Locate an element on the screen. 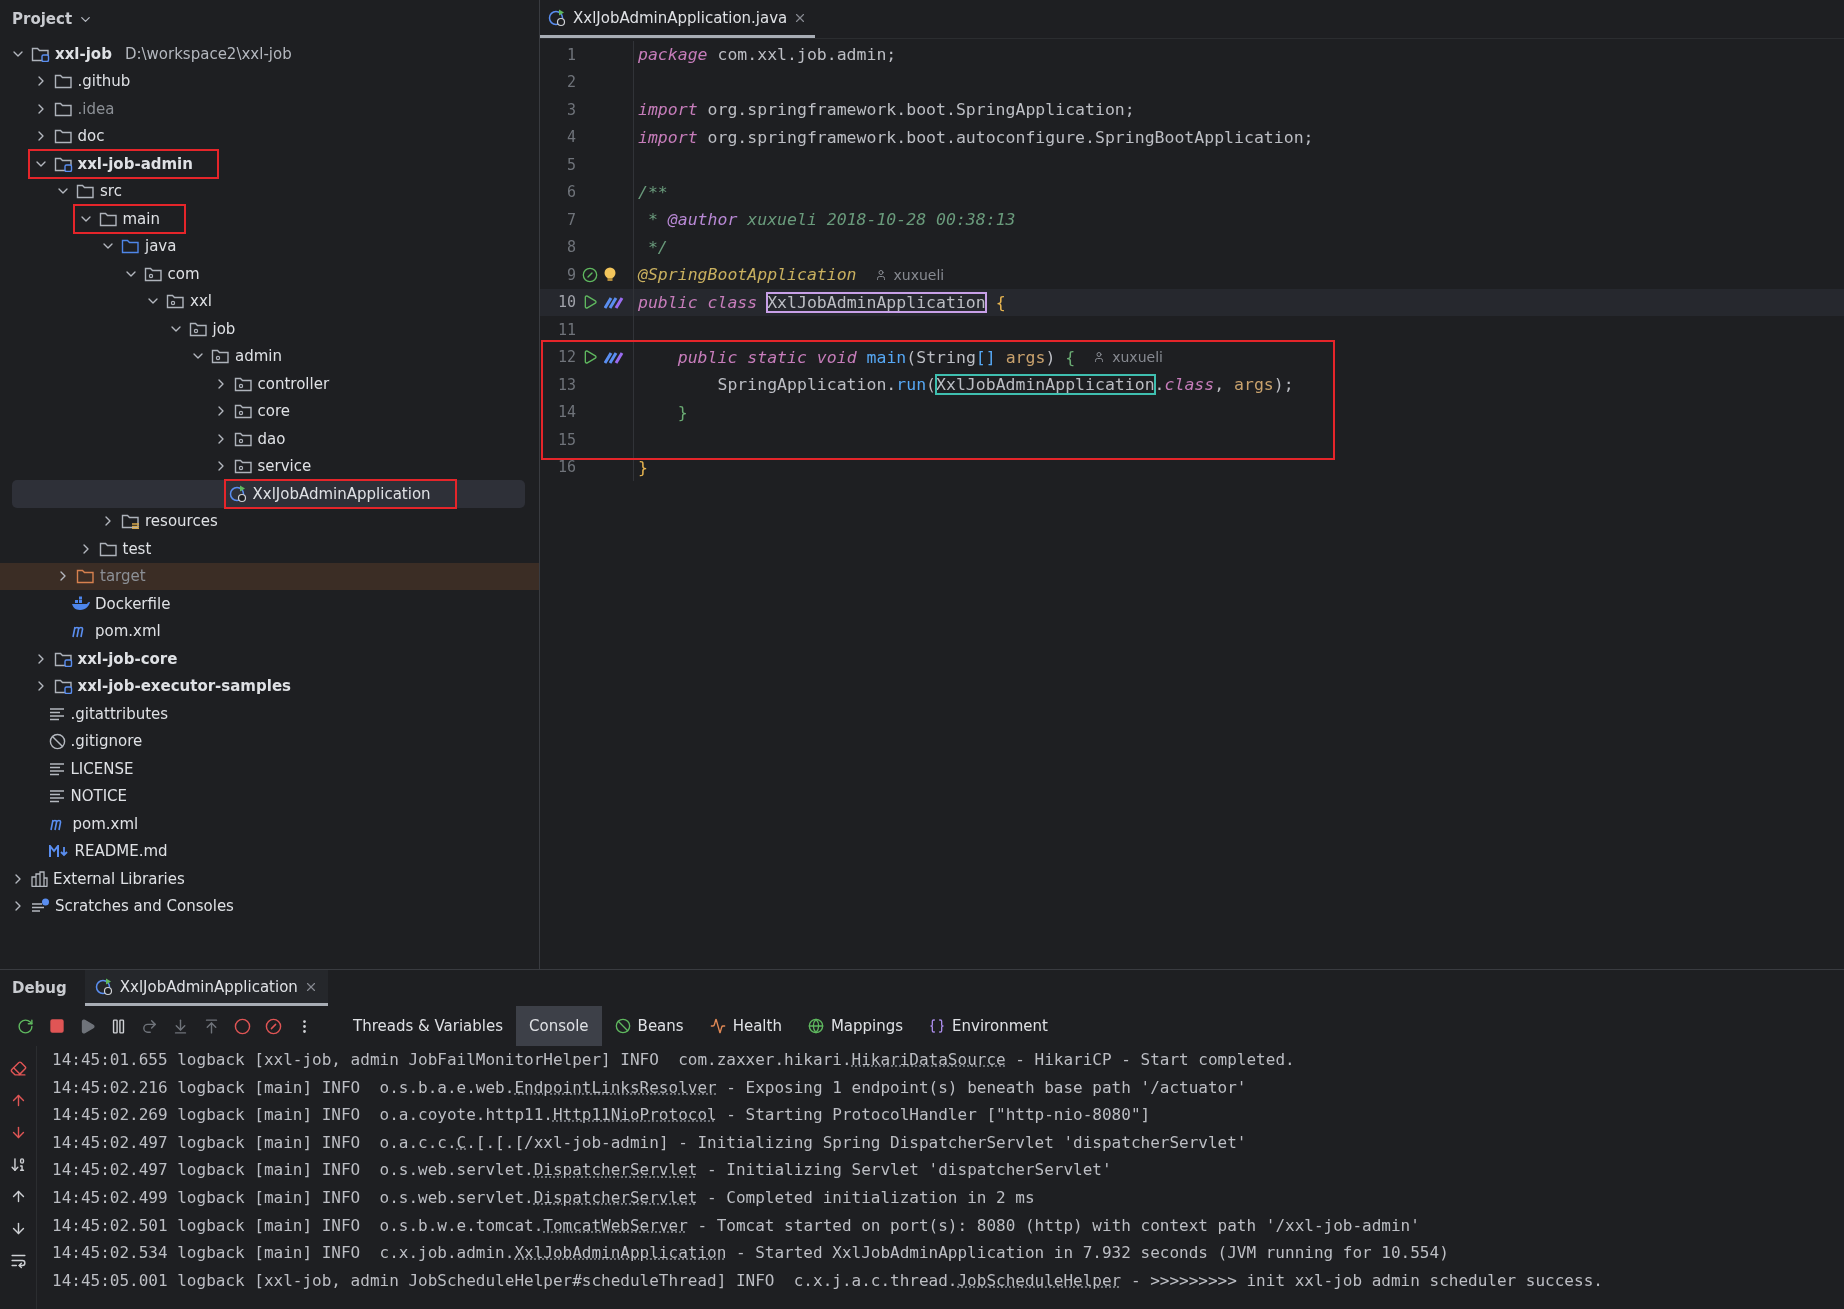  line-number: 13 is located at coordinates (566, 384).